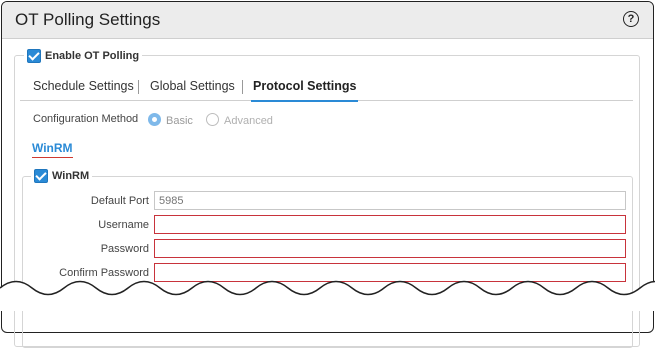  What do you see at coordinates (390, 224) in the screenshot?
I see `username-input` at bounding box center [390, 224].